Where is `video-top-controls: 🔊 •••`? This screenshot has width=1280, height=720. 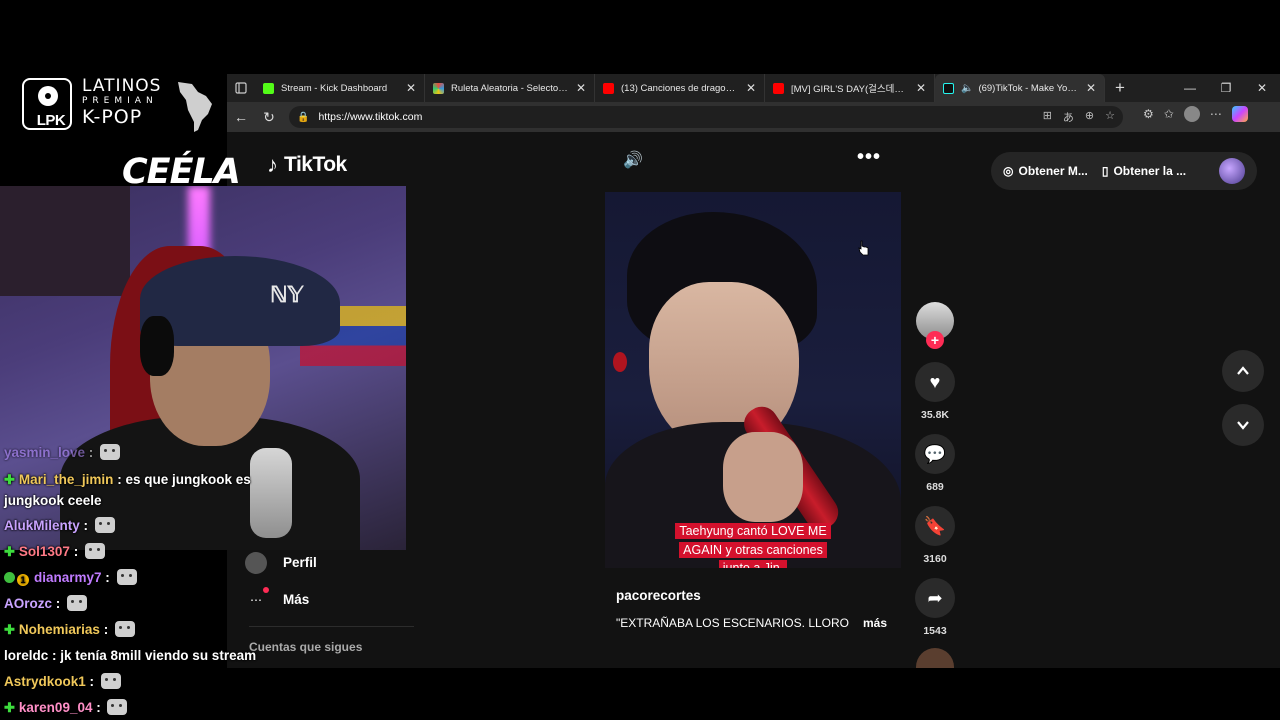 video-top-controls: 🔊 ••• is located at coordinates (753, 160).